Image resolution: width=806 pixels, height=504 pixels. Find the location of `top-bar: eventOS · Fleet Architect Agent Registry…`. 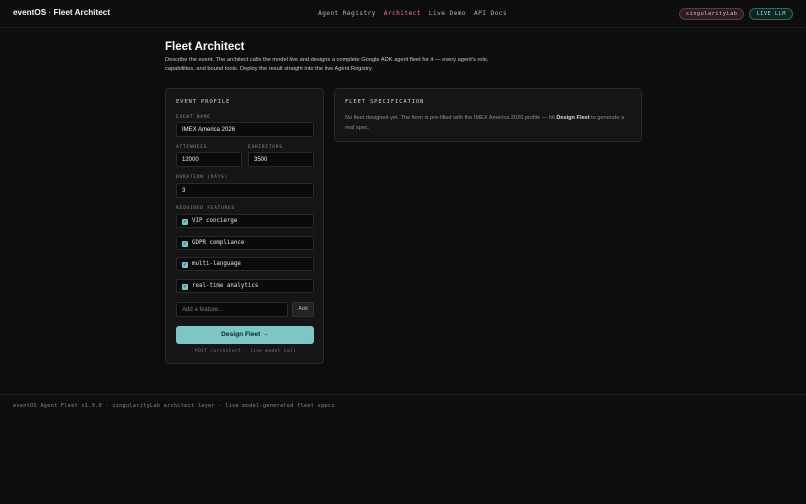

top-bar: eventOS · Fleet Architect Agent Registry… is located at coordinates (403, 14).